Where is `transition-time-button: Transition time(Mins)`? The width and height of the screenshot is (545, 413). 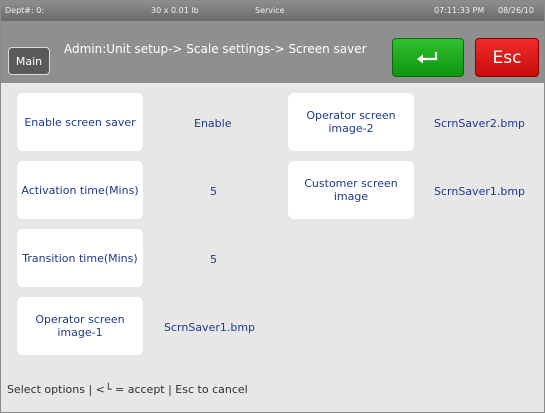
transition-time-button: Transition time(Mins) is located at coordinates (80, 258).